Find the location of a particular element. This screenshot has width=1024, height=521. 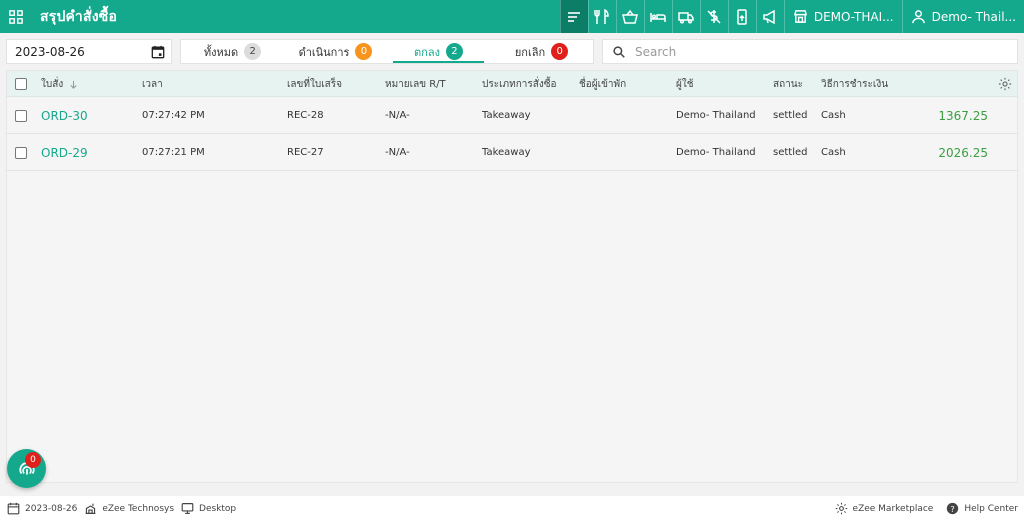

marketplace-link: eZee Marketplace is located at coordinates (884, 508).